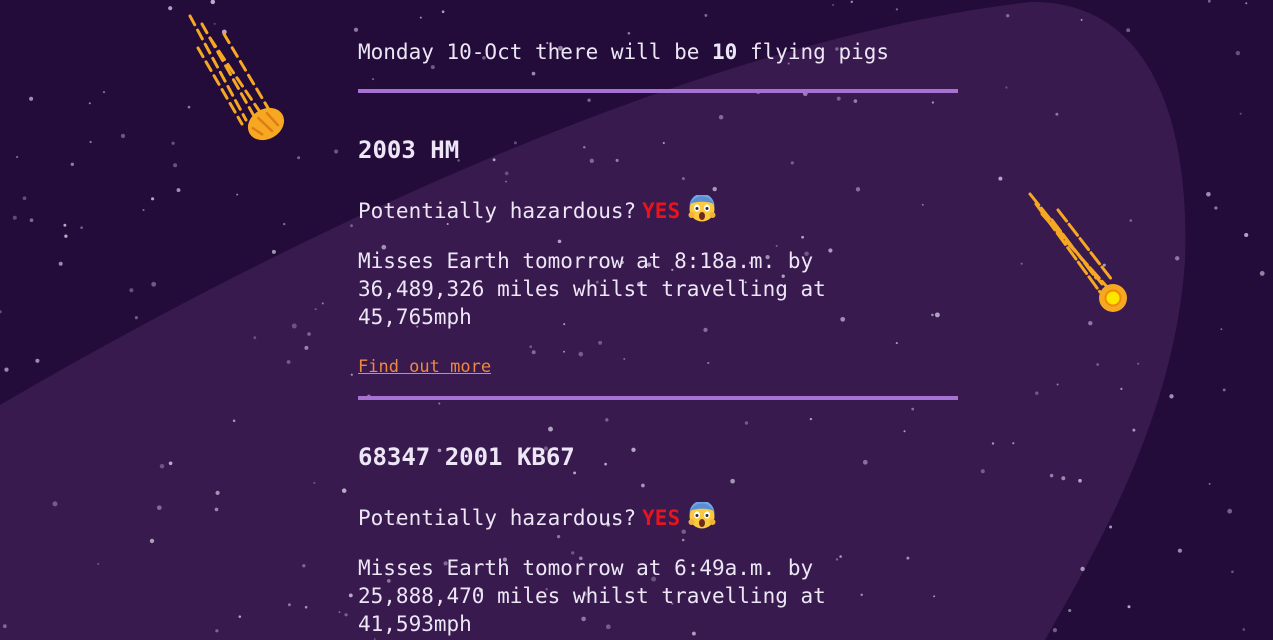 The width and height of the screenshot is (1273, 640). What do you see at coordinates (424, 367) in the screenshot?
I see `find-out-more-link: Find out more` at bounding box center [424, 367].